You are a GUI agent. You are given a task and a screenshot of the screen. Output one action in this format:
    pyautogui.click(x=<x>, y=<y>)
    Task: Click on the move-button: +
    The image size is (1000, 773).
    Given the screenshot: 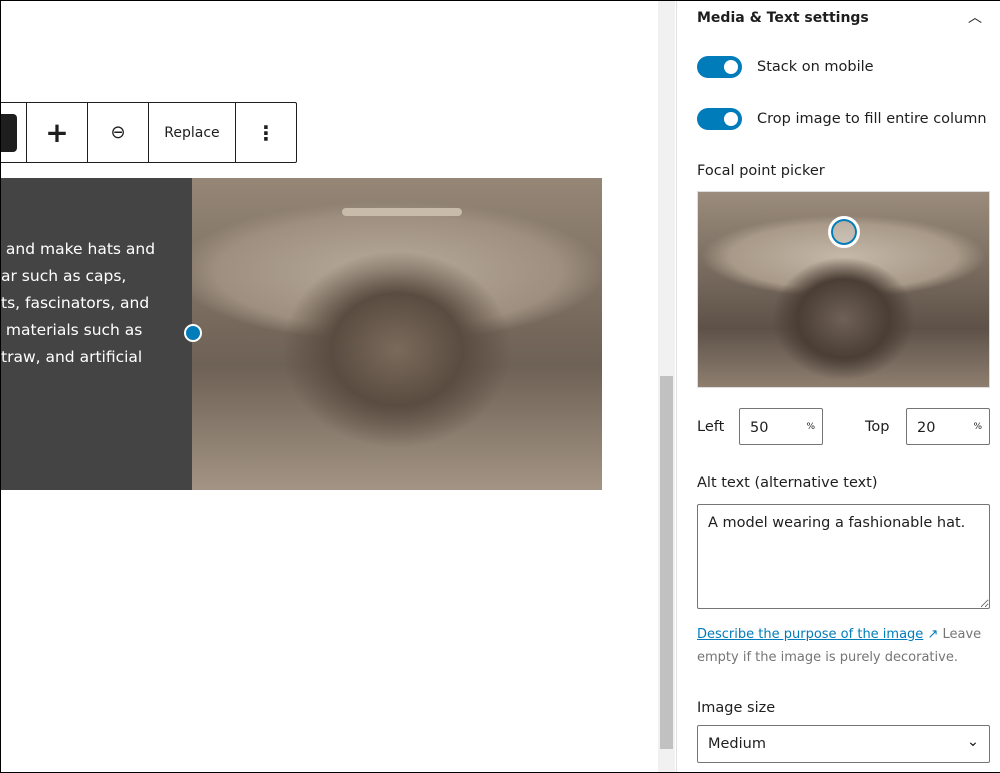 What is the action you would take?
    pyautogui.click(x=57, y=132)
    